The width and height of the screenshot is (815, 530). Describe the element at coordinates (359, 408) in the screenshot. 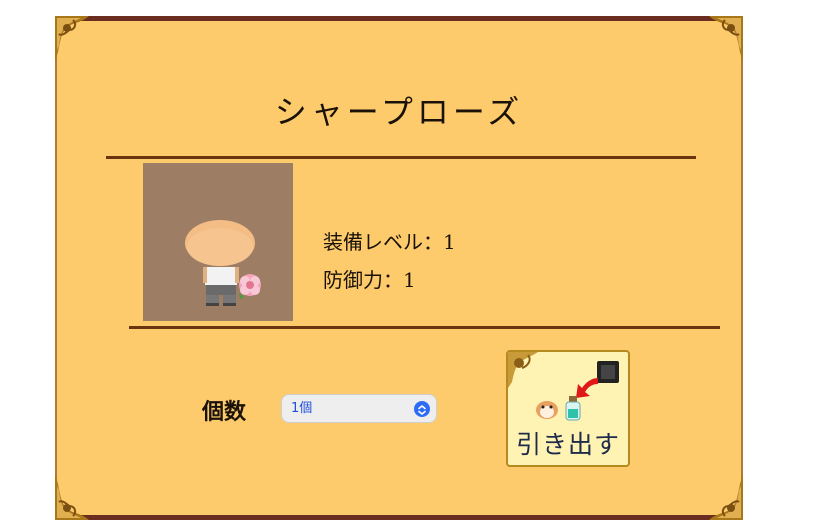

I see `quantity-select: 1個` at that location.